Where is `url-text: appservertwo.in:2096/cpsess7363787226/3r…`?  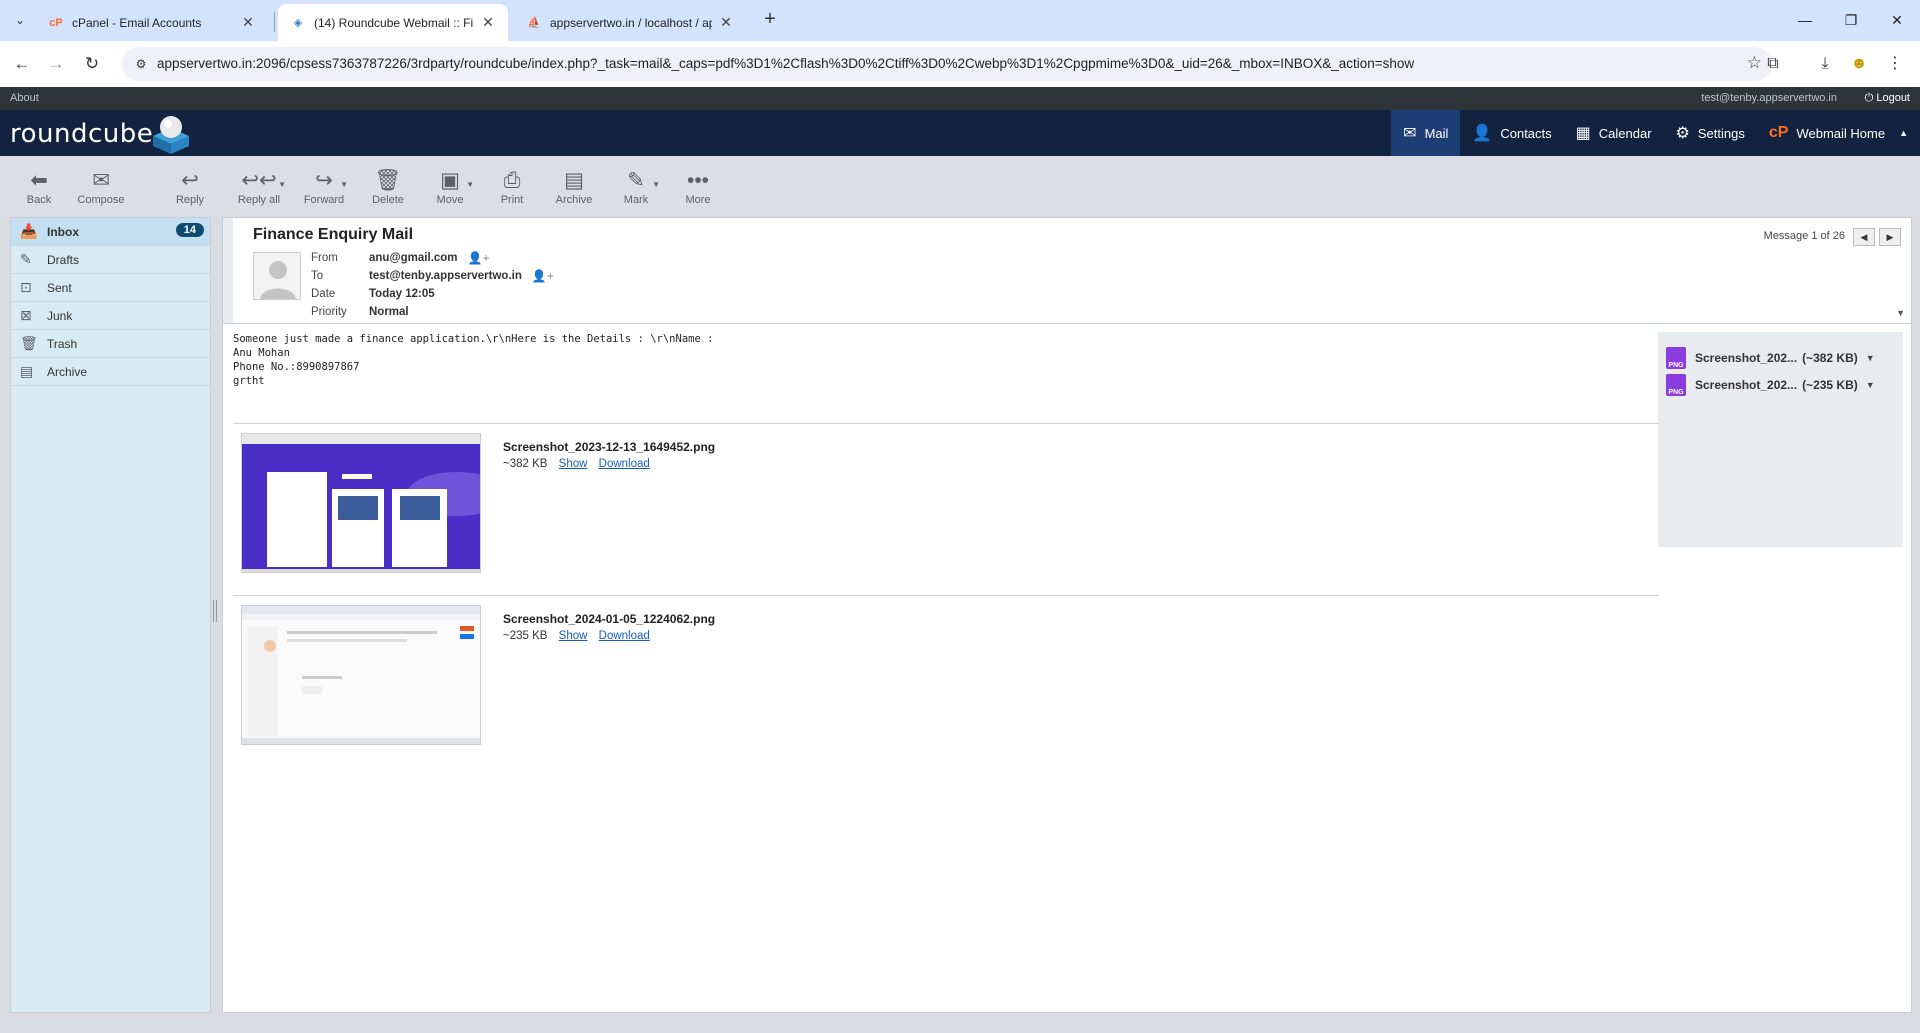 url-text: appservertwo.in:2096/cpsess7363787226/3r… is located at coordinates (785, 63).